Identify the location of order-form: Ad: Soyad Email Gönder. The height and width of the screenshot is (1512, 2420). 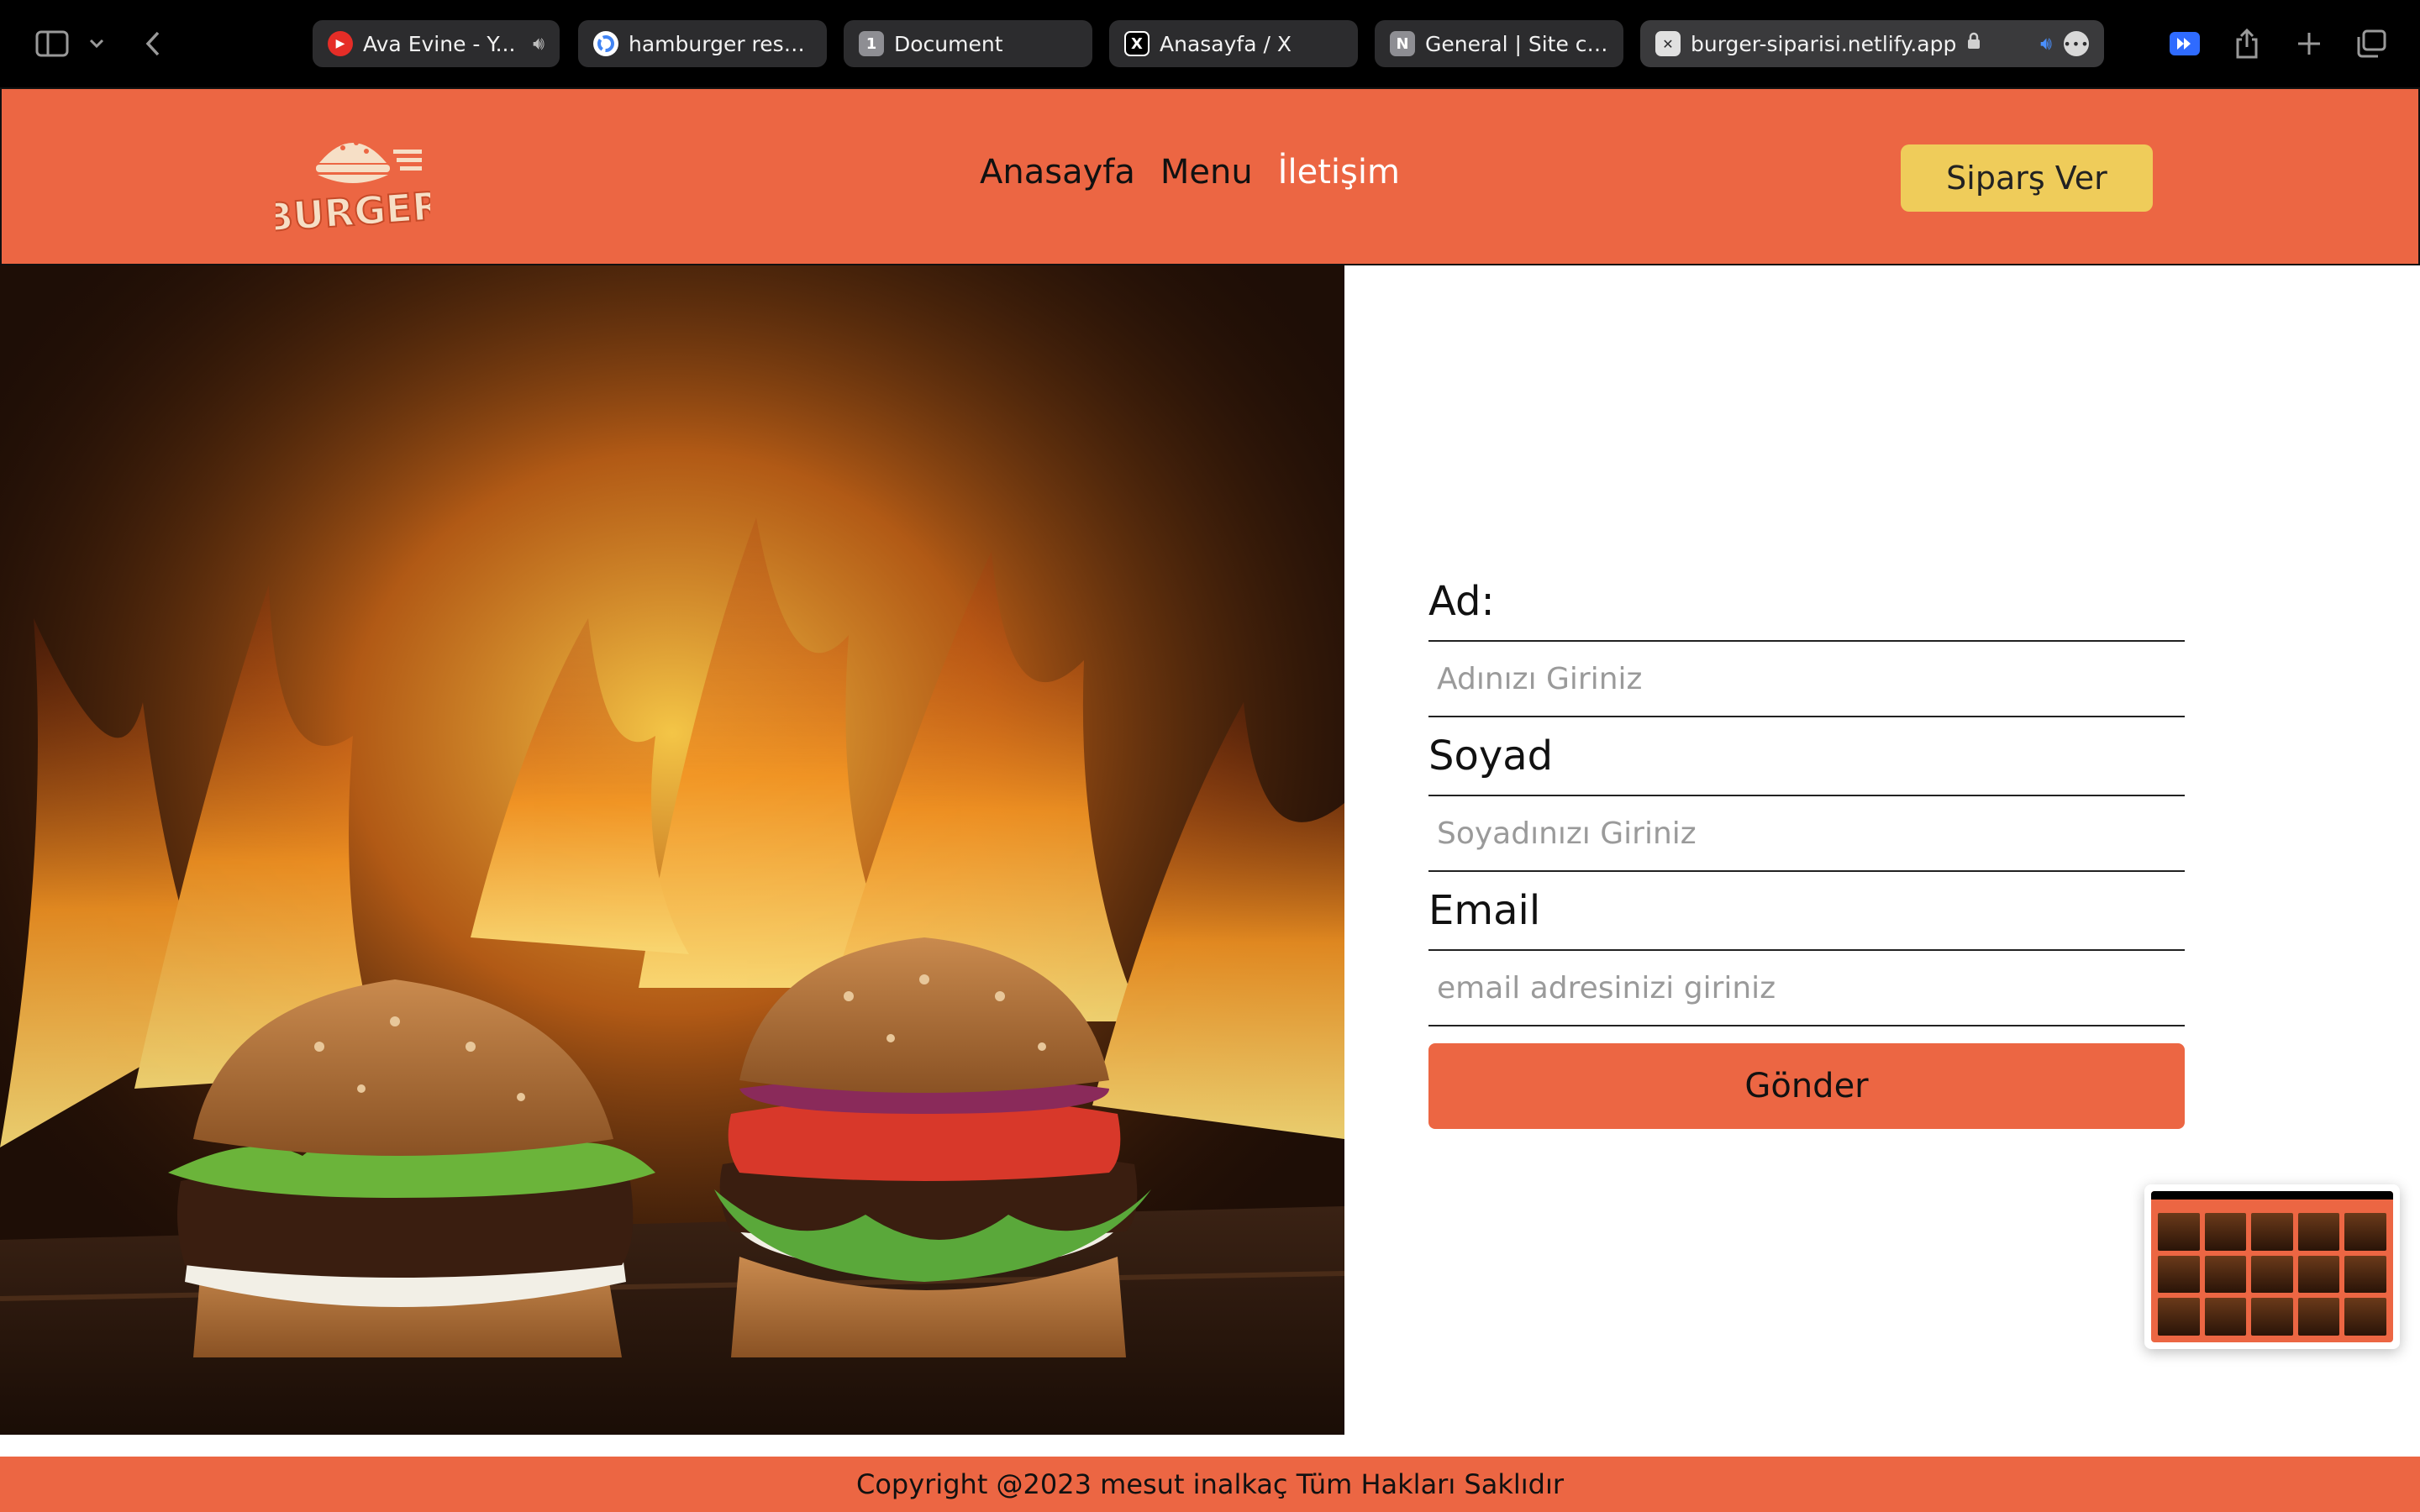
(1806, 846).